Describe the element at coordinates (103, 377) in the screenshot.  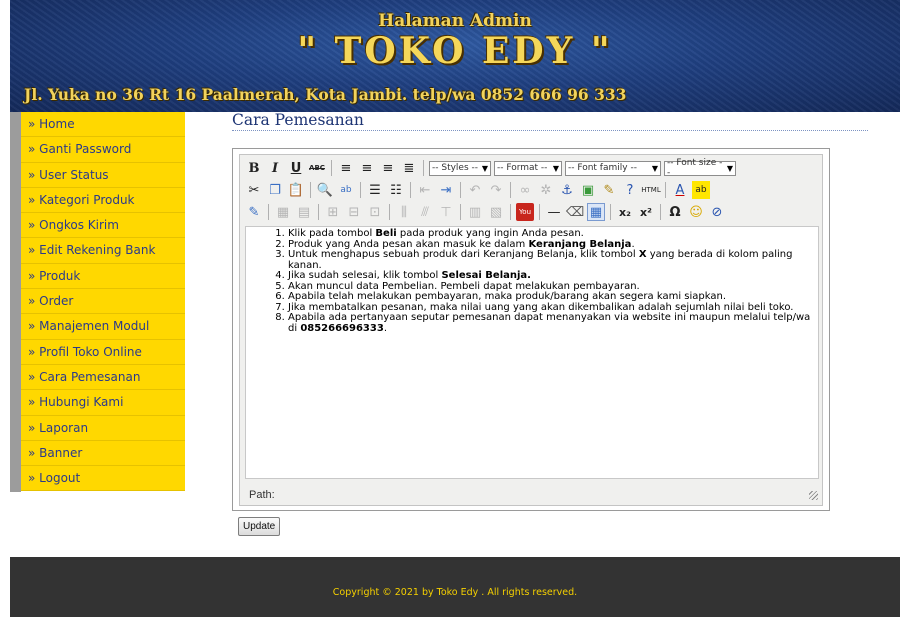
I see `sidebar-item-cara-pemesanan: » Cara Pemesanan` at that location.